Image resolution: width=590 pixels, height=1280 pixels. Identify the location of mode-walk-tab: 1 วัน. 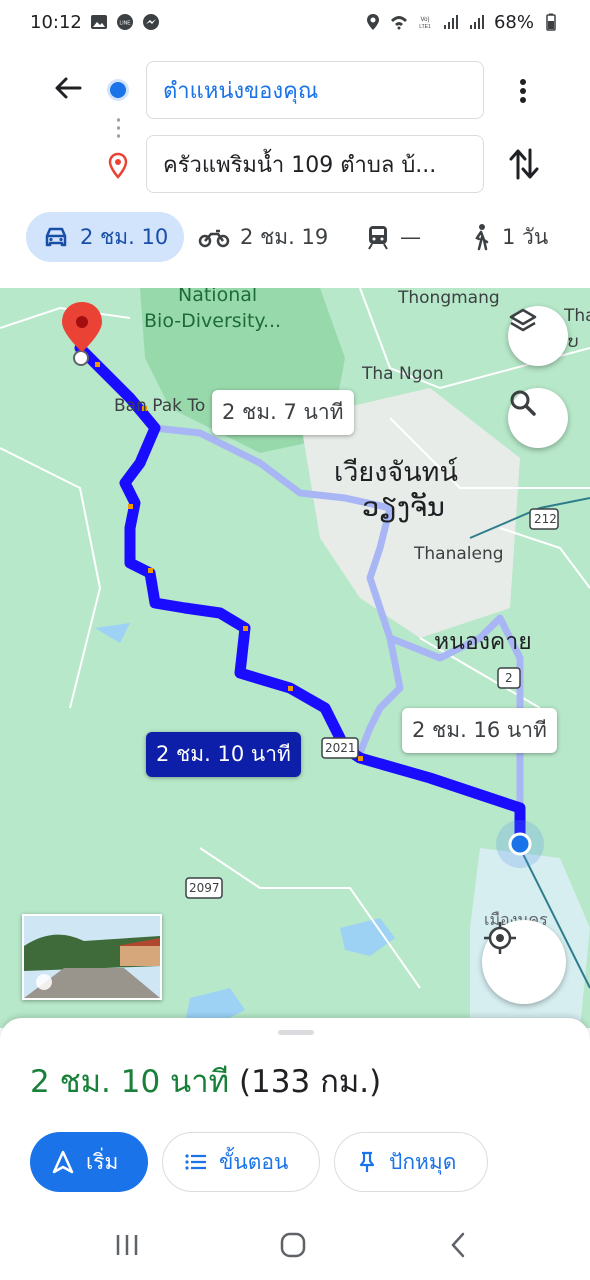
(509, 237).